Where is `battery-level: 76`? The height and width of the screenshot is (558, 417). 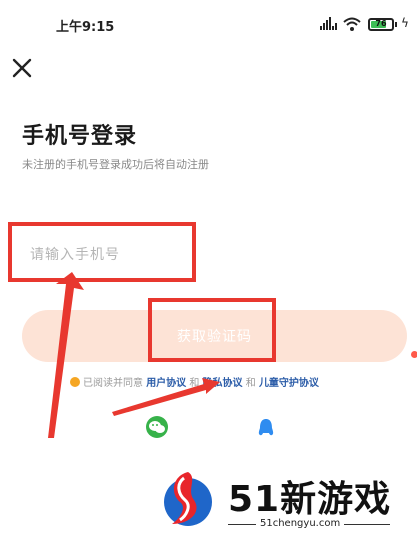 battery-level: 76 is located at coordinates (381, 23).